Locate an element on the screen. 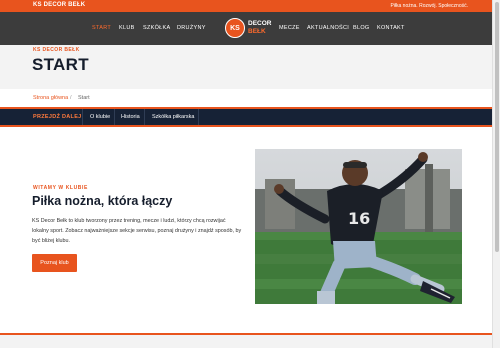 The image size is (500, 348). page-scrollbar is located at coordinates (496, 174).